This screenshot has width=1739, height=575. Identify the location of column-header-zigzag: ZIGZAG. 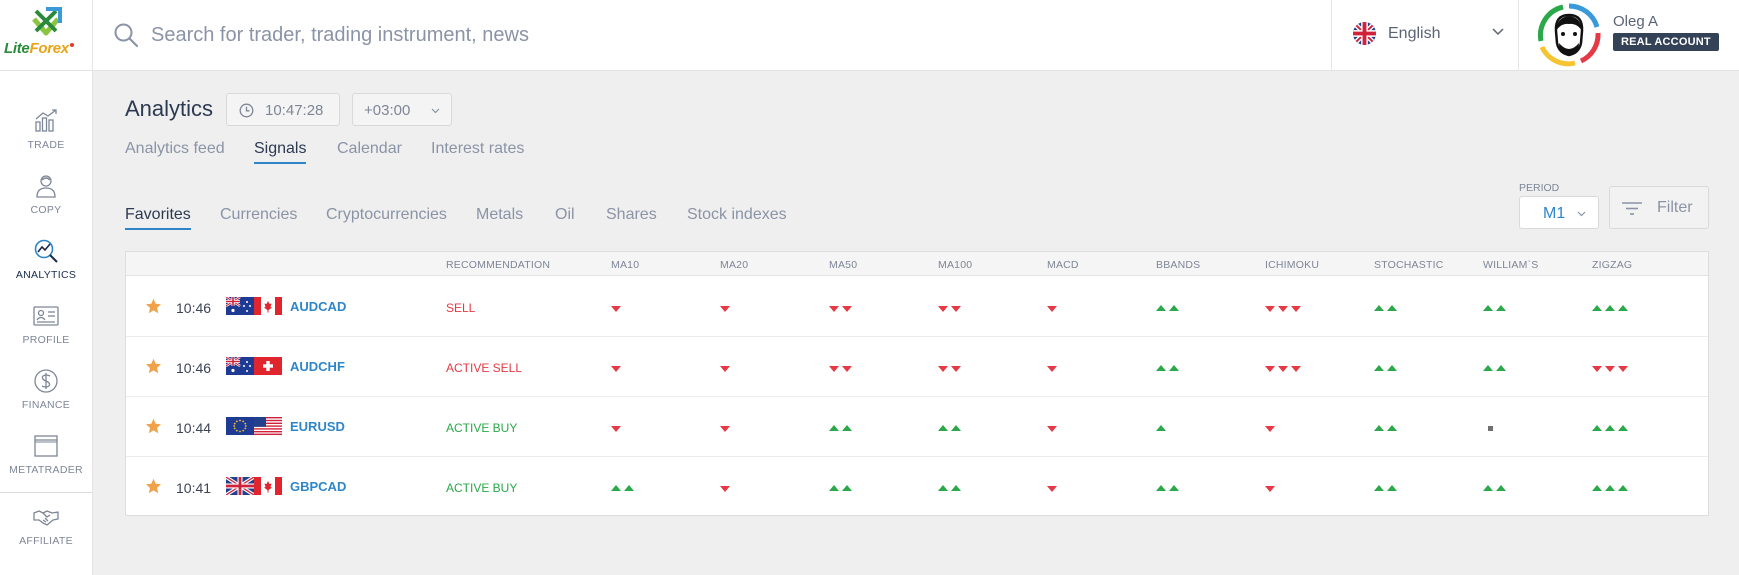
(1612, 265).